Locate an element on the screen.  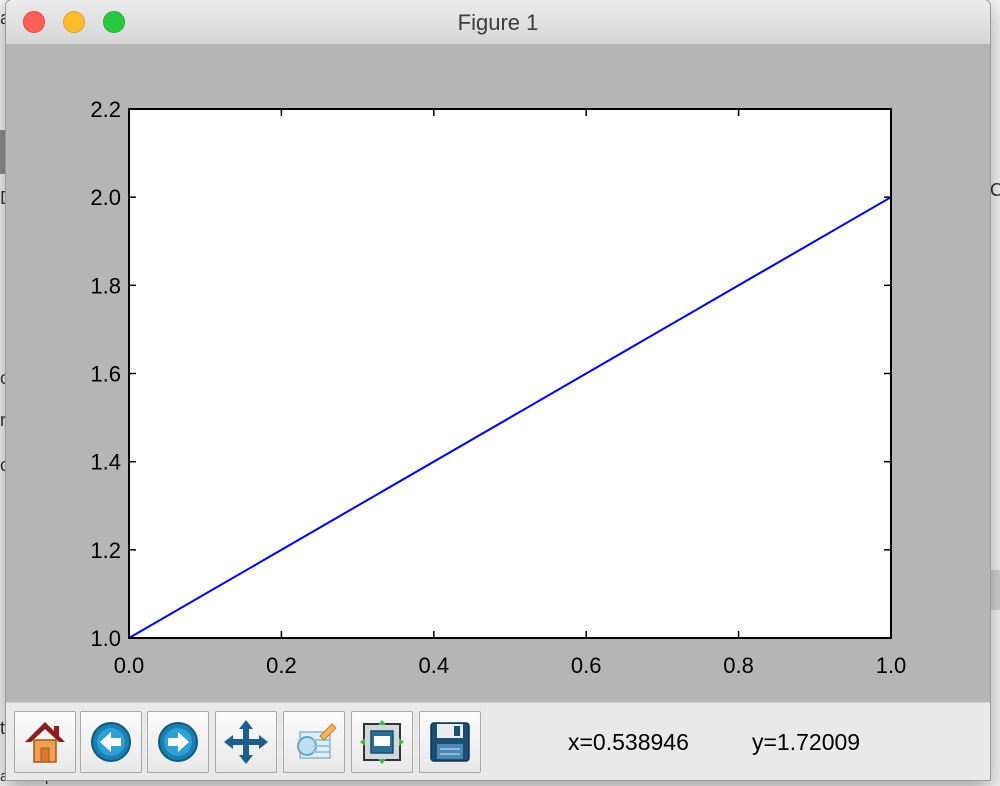
forward-button is located at coordinates (178, 742).